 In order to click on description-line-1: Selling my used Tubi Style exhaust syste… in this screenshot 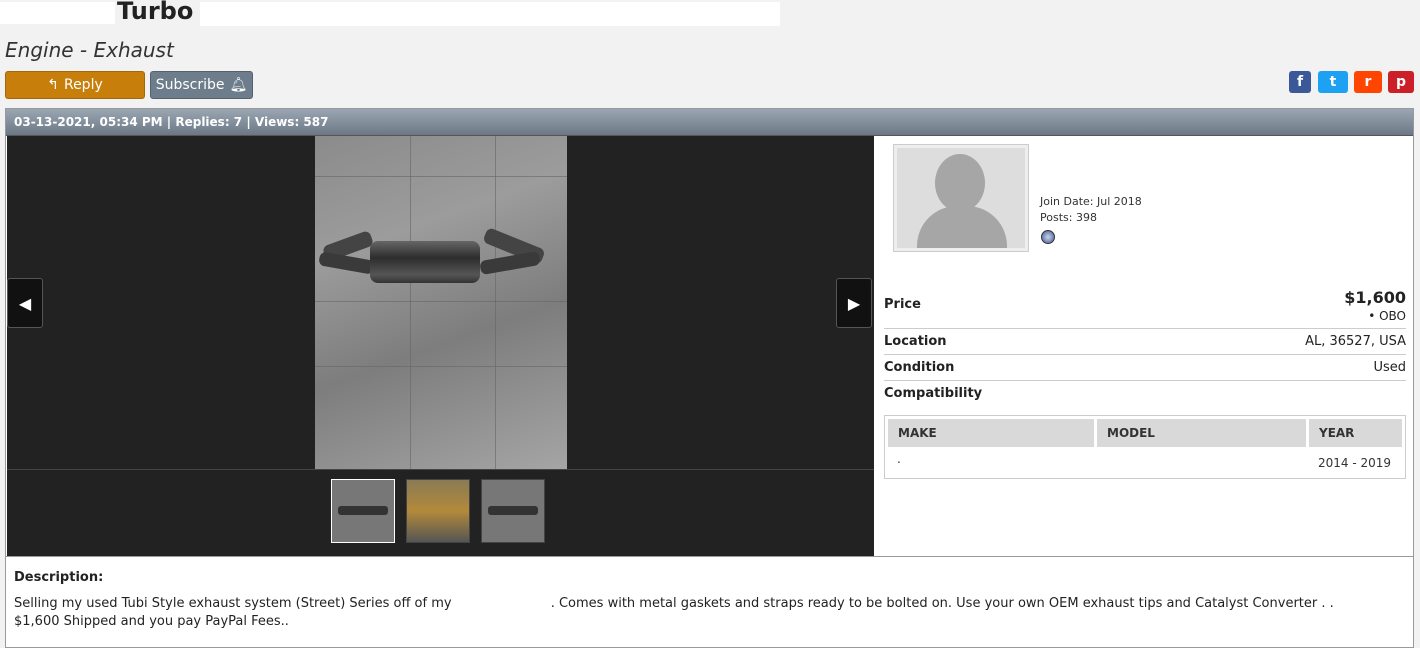, I will do `click(674, 603)`.